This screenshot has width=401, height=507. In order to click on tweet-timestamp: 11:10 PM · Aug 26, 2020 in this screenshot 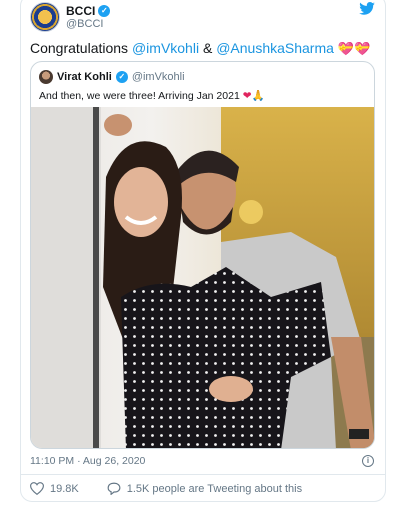, I will do `click(87, 461)`.